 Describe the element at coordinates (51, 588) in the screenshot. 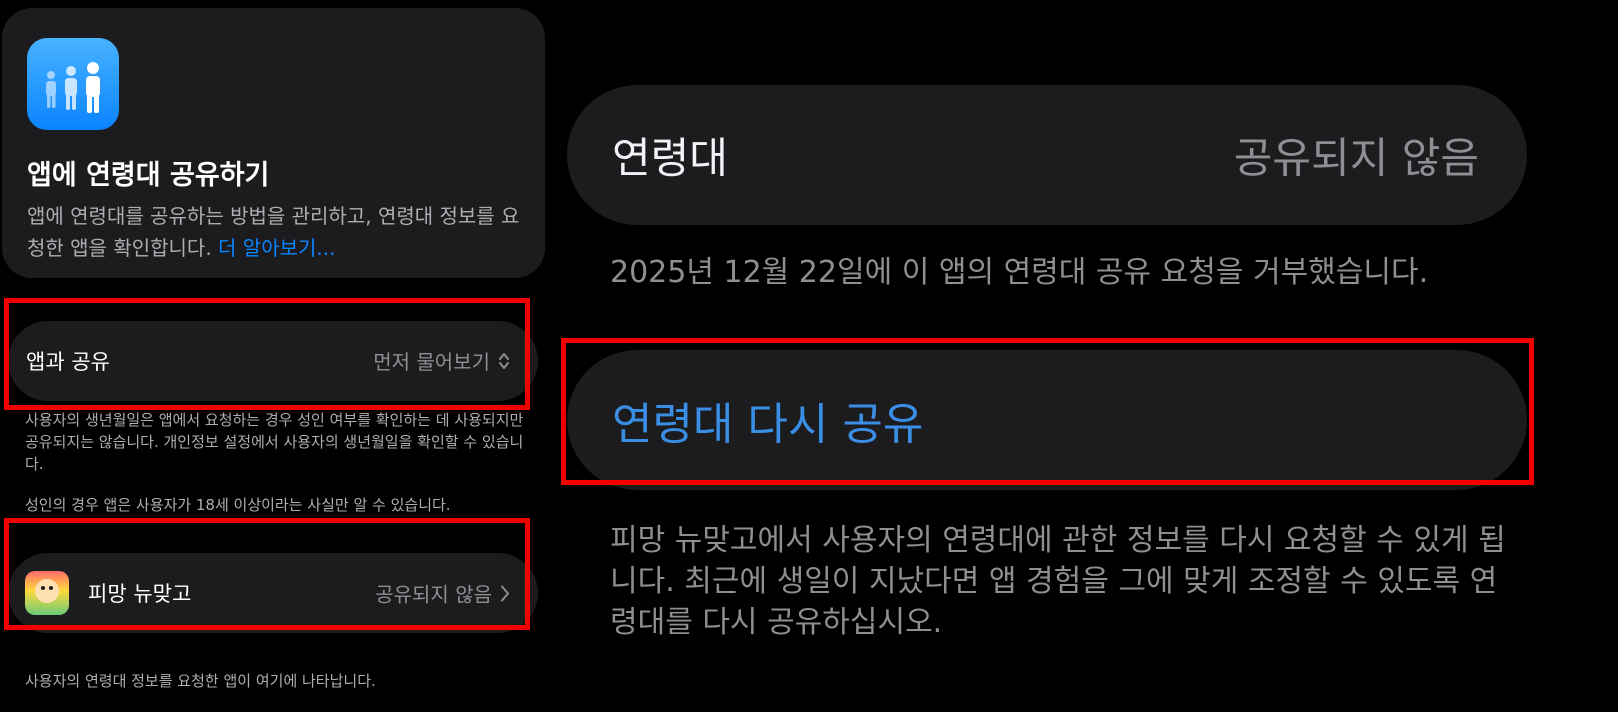

I see `app-icon-eye-right` at that location.